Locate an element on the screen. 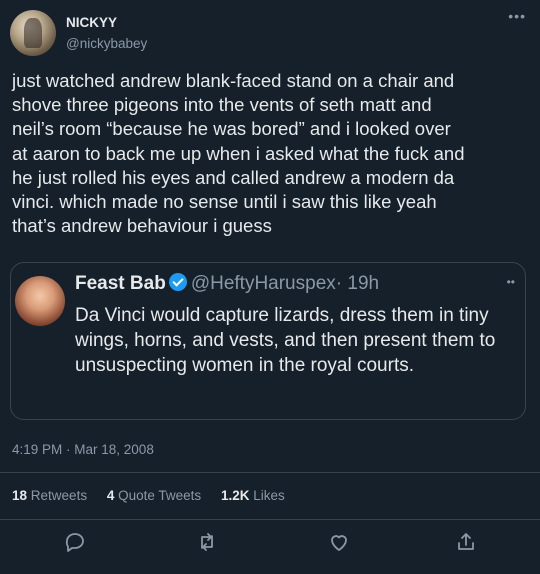 The image size is (540, 574). reply-icon is located at coordinates (76, 543).